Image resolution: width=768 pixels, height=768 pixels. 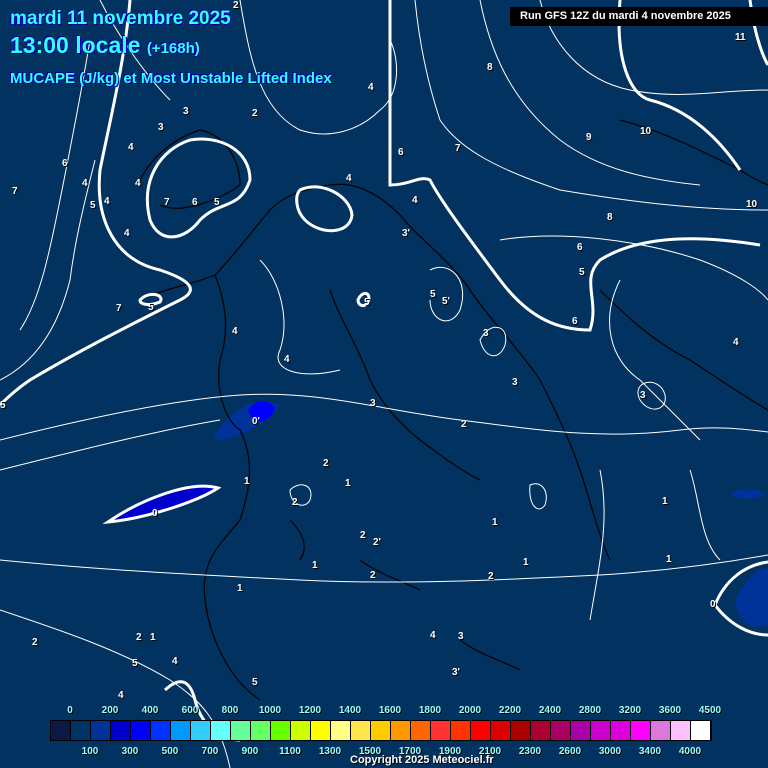 What do you see at coordinates (690, 751) in the screenshot?
I see `legend-label-bottom: 4000` at bounding box center [690, 751].